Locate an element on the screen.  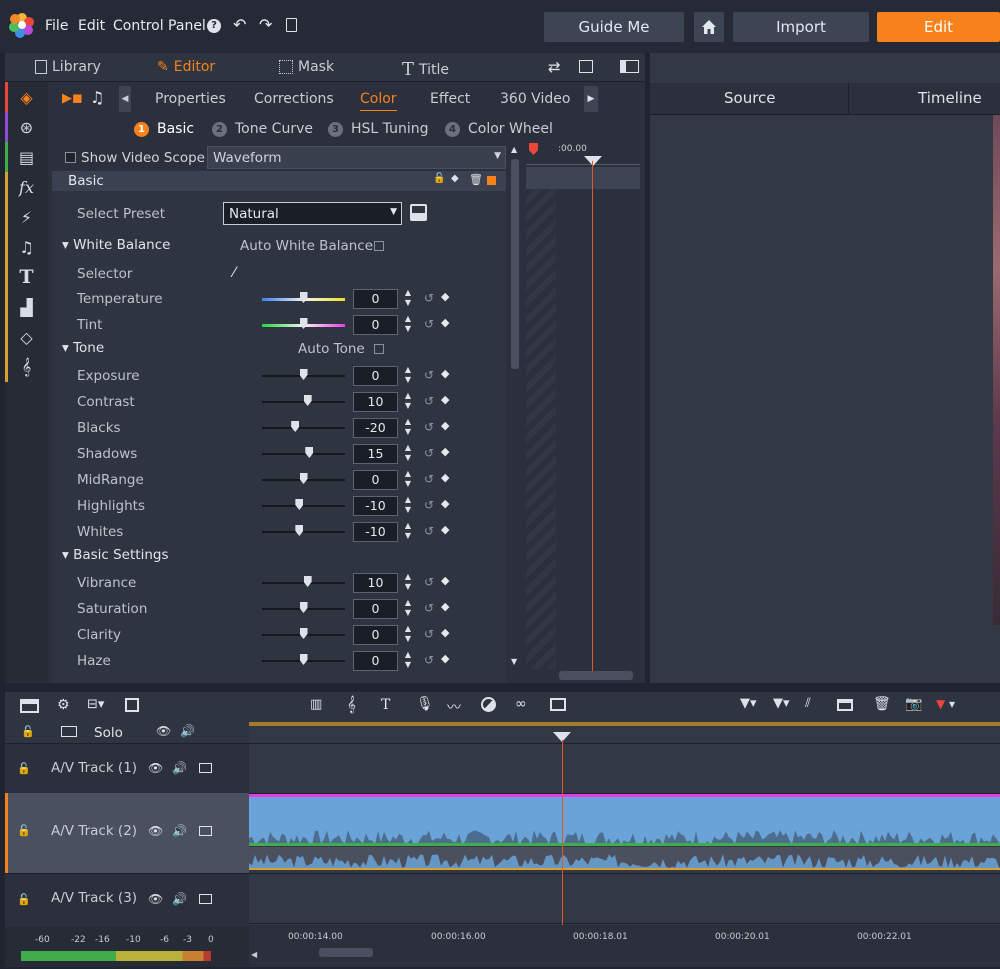
track-options-icon: ⊟▾ is located at coordinates (95, 704).